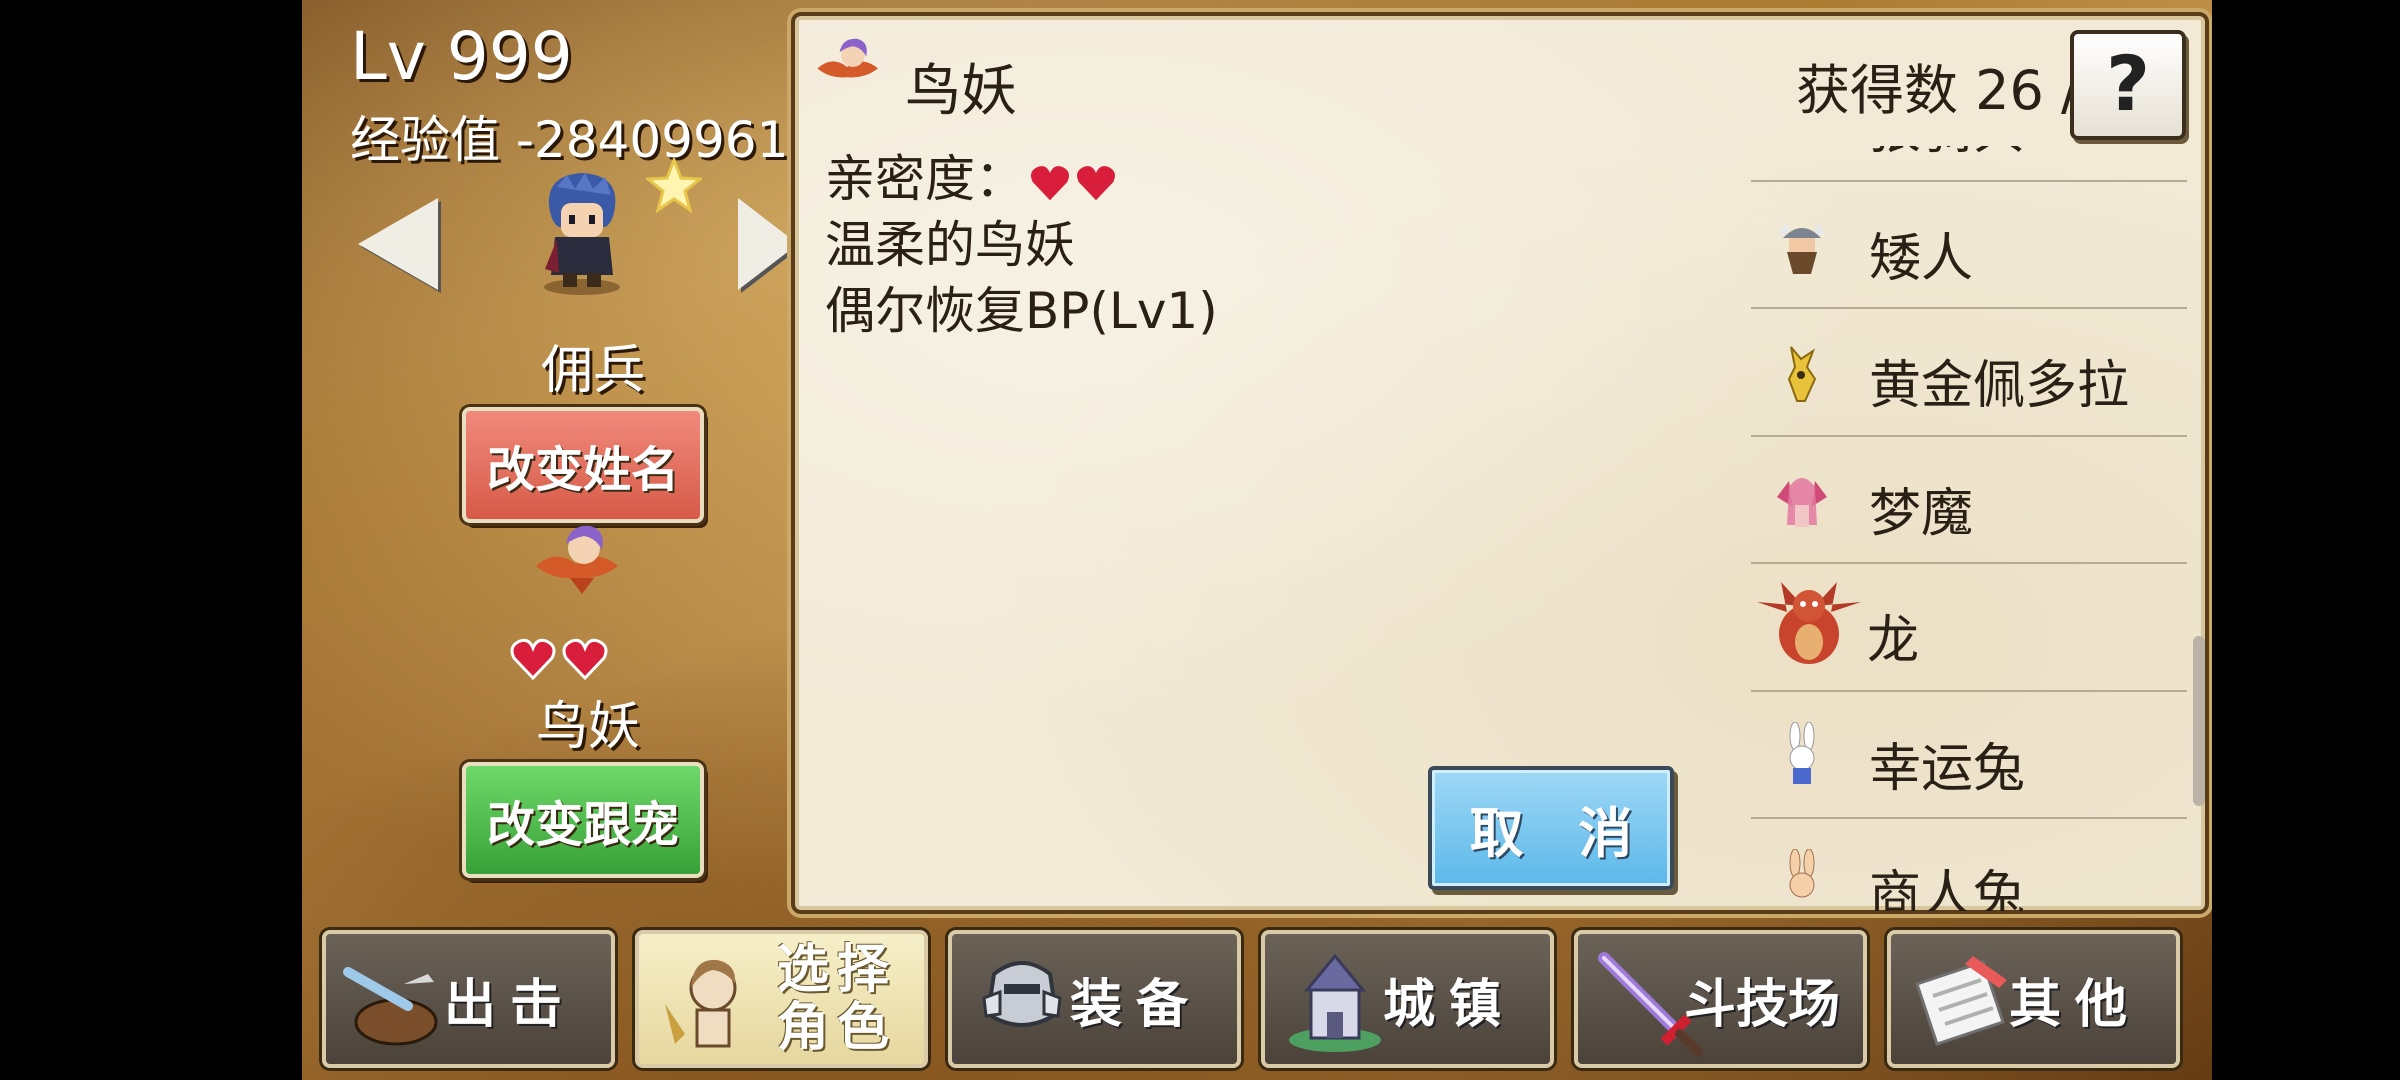  I want to click on tab-town: 城镇, so click(1407, 999).